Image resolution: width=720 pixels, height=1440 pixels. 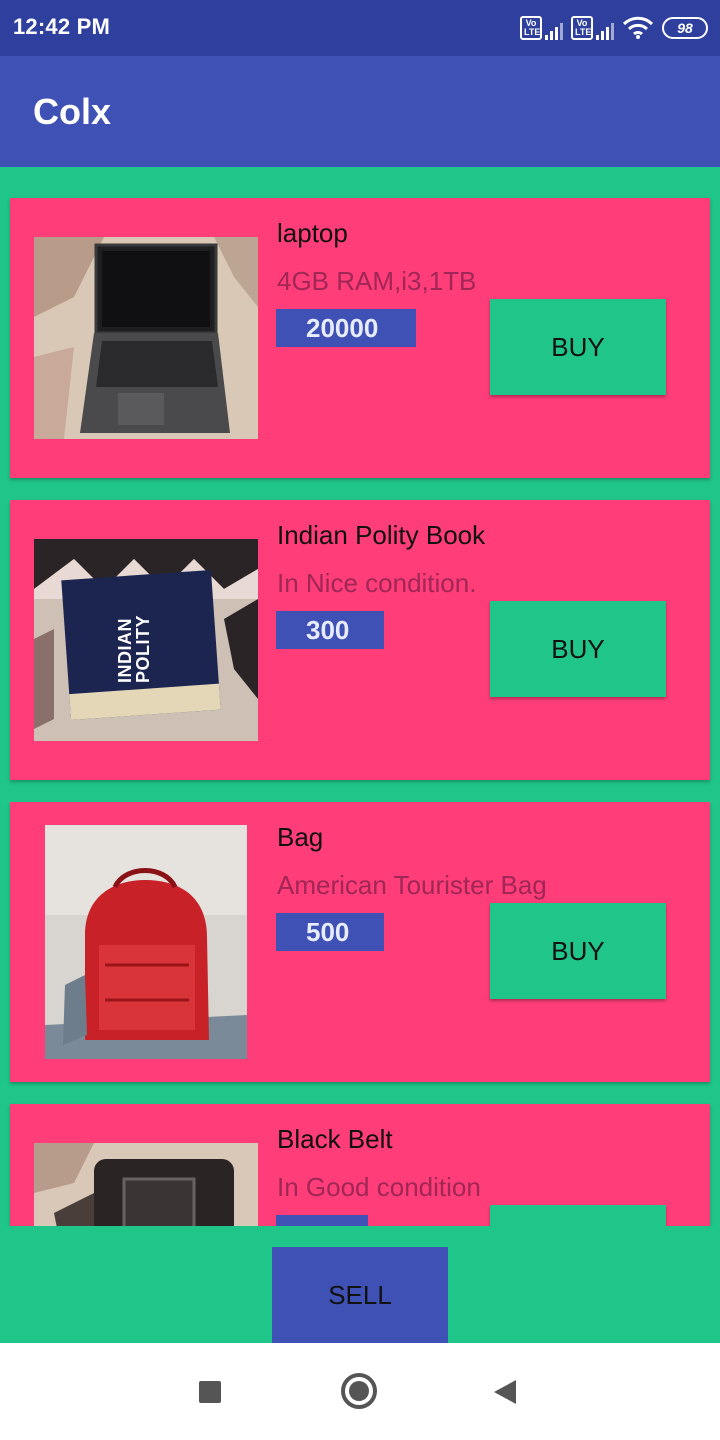 I want to click on listing-price, so click(x=322, y=1220).